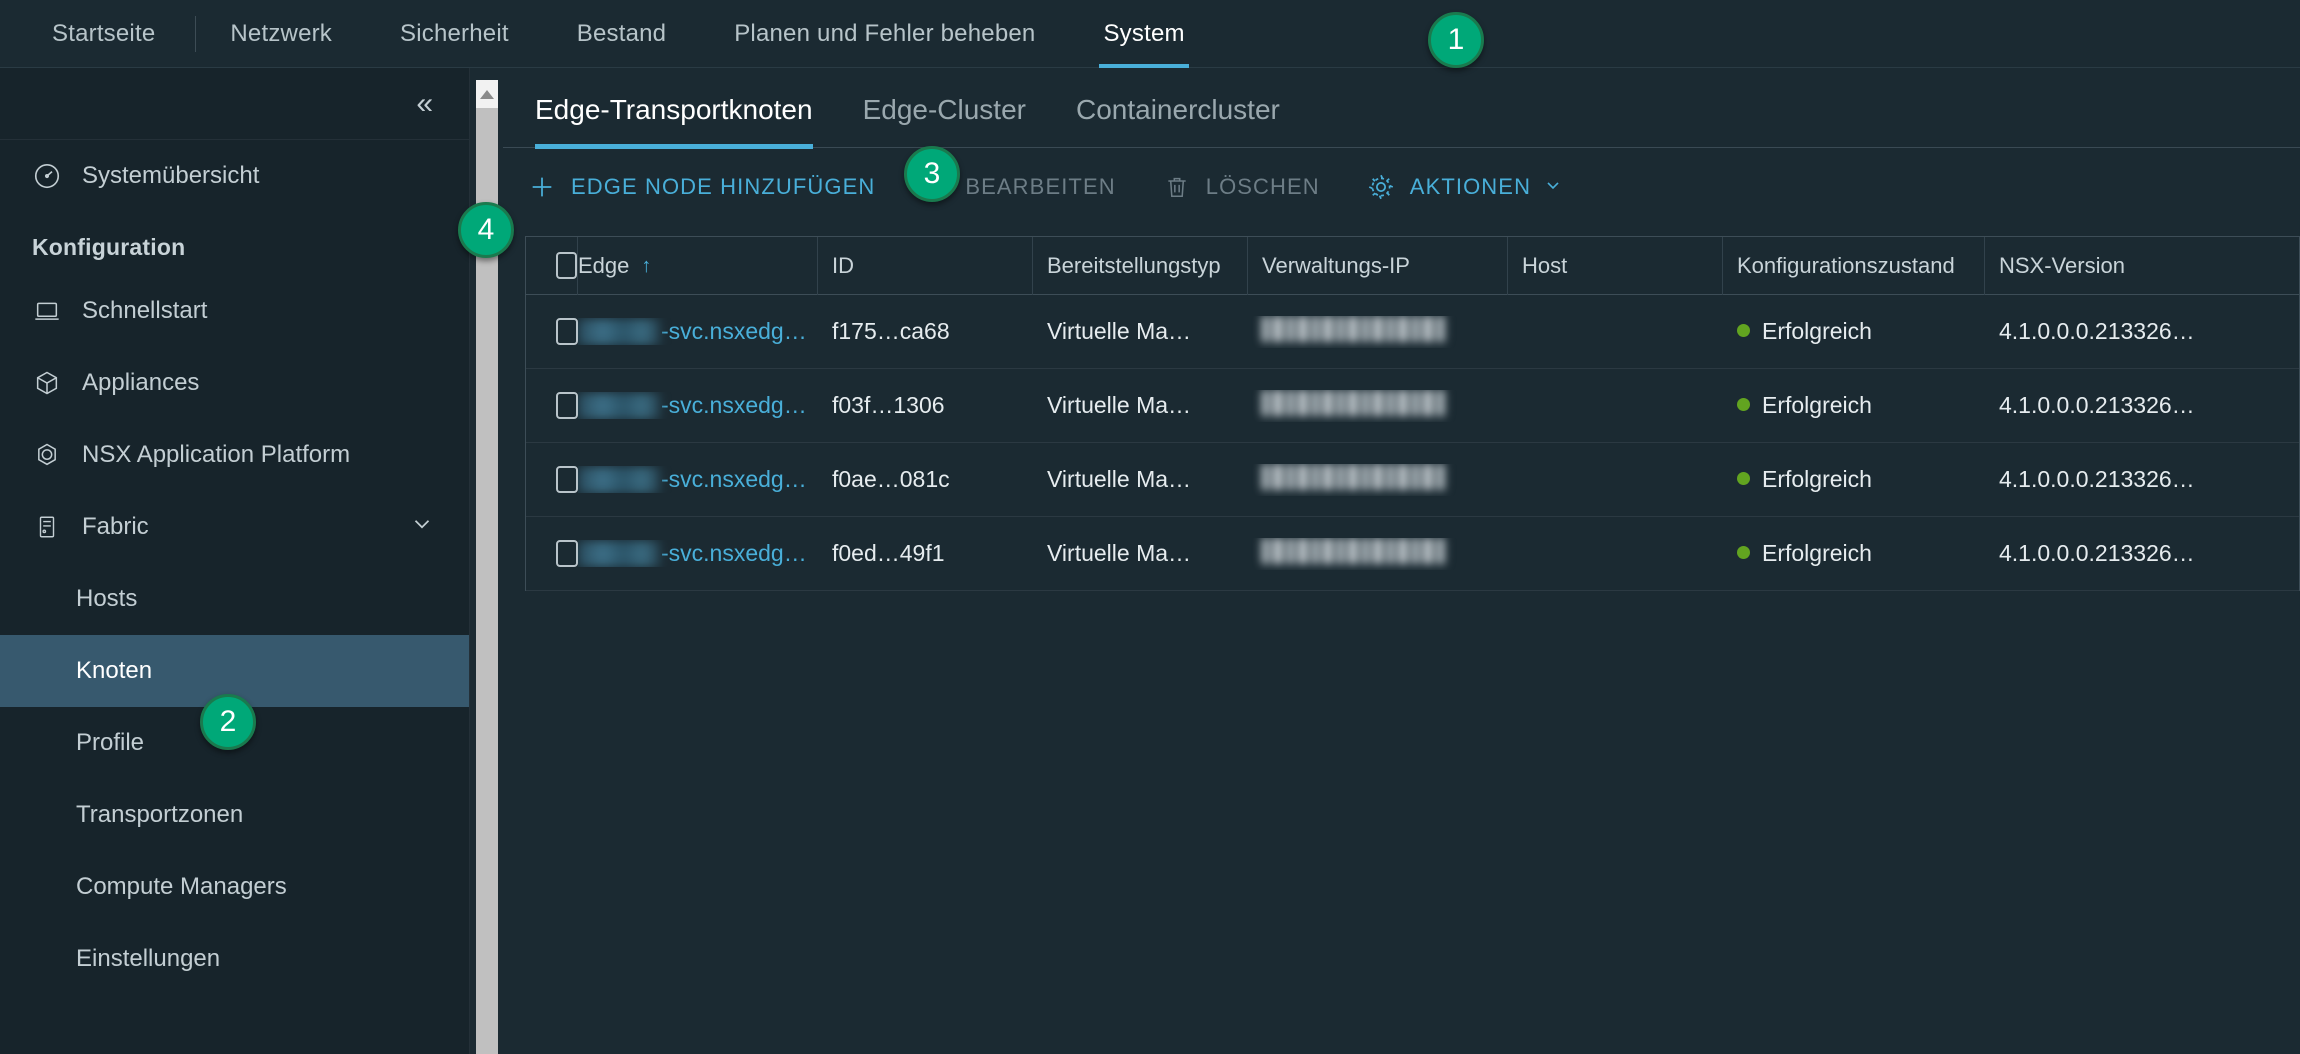 This screenshot has width=2300, height=1054. What do you see at coordinates (698, 265) in the screenshot?
I see `column-header-edge: Edge ↑` at bounding box center [698, 265].